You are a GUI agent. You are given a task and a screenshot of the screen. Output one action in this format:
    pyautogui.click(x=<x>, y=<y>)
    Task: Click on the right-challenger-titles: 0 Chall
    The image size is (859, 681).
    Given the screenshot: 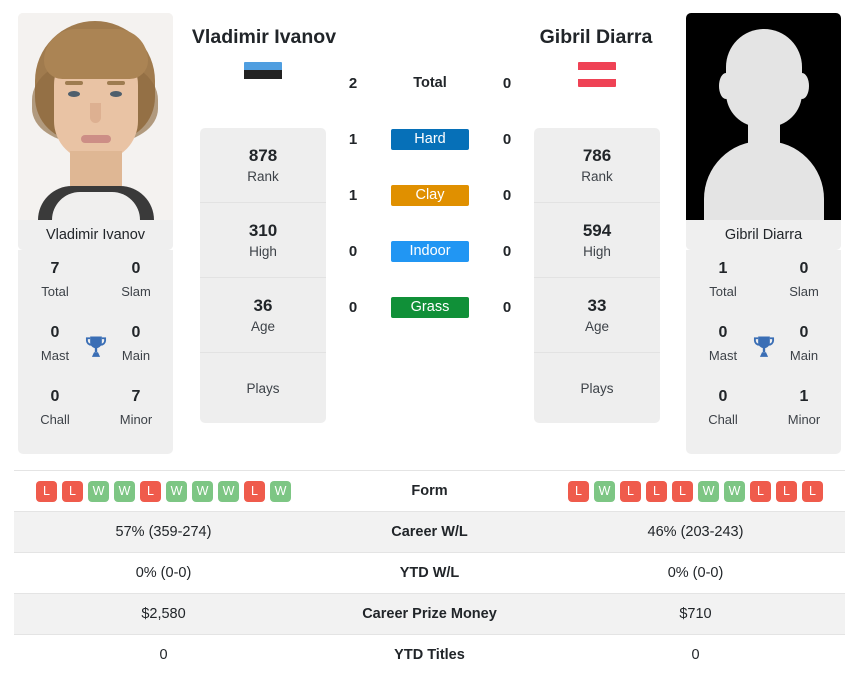 What is the action you would take?
    pyautogui.click(x=723, y=414)
    